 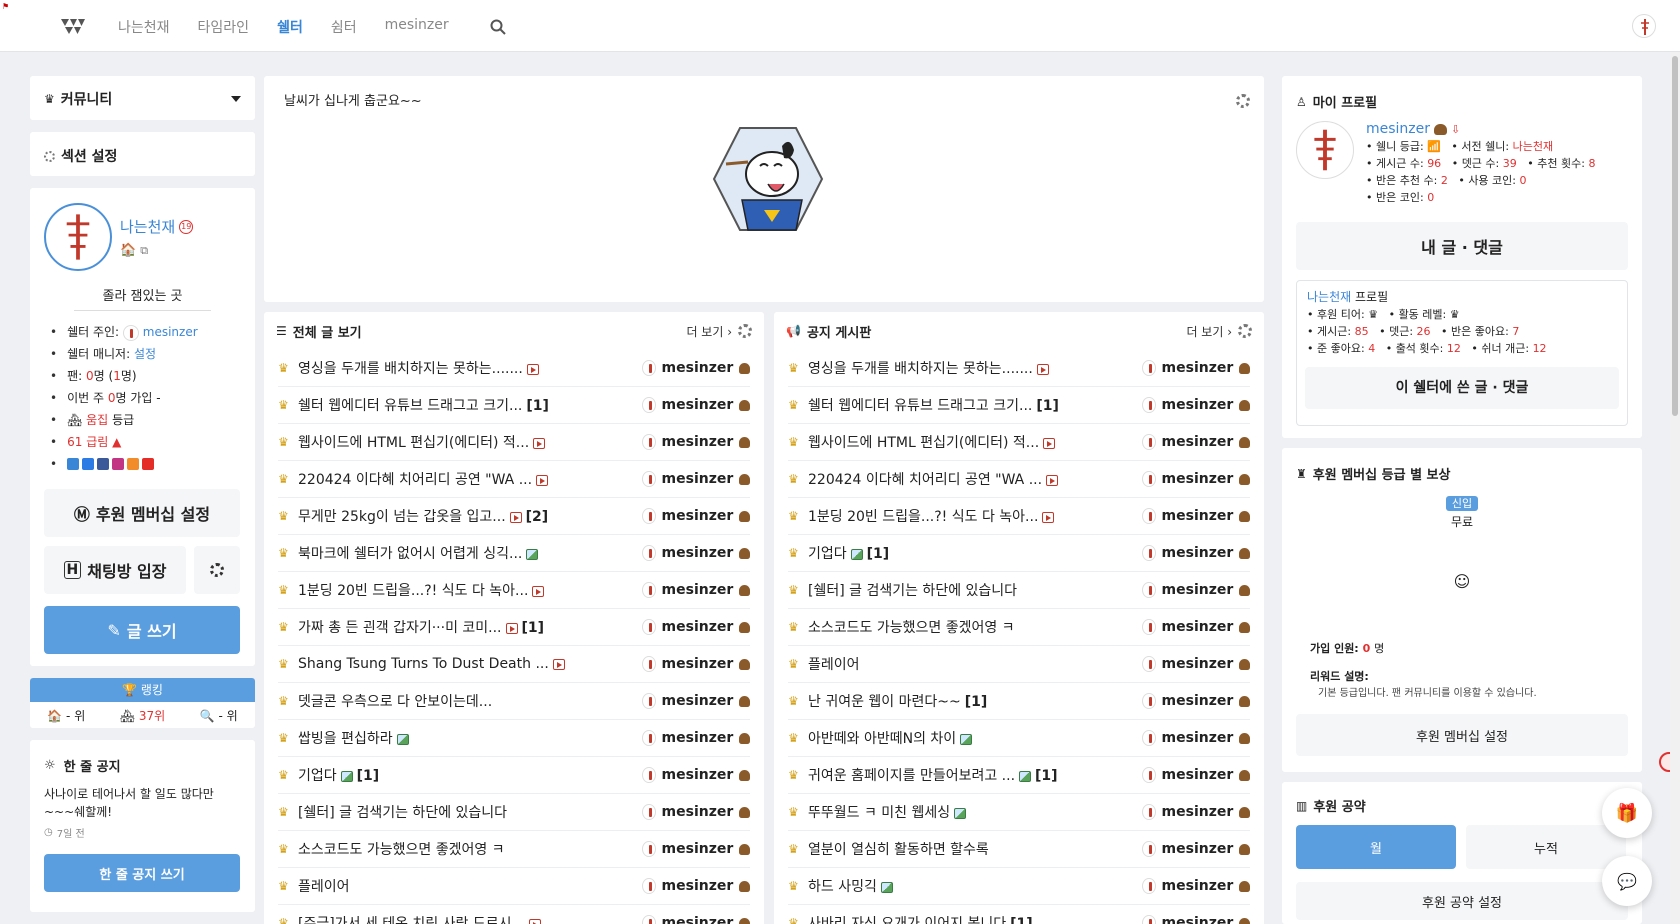 What do you see at coordinates (1325, 150) in the screenshot?
I see `my-avatar` at bounding box center [1325, 150].